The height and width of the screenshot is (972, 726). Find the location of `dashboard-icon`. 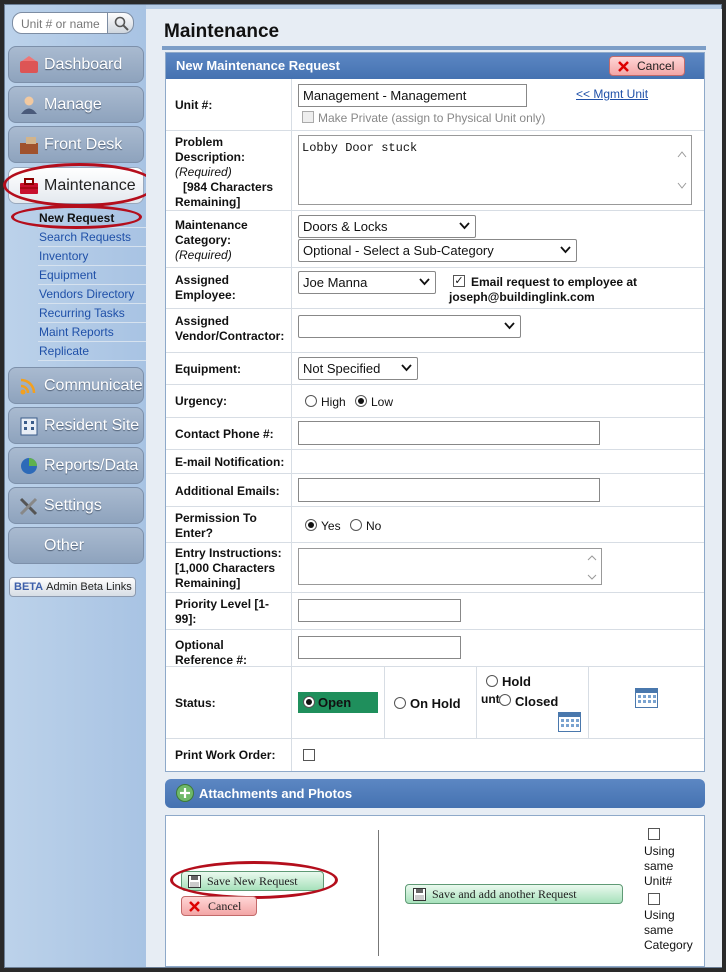

dashboard-icon is located at coordinates (29, 64).